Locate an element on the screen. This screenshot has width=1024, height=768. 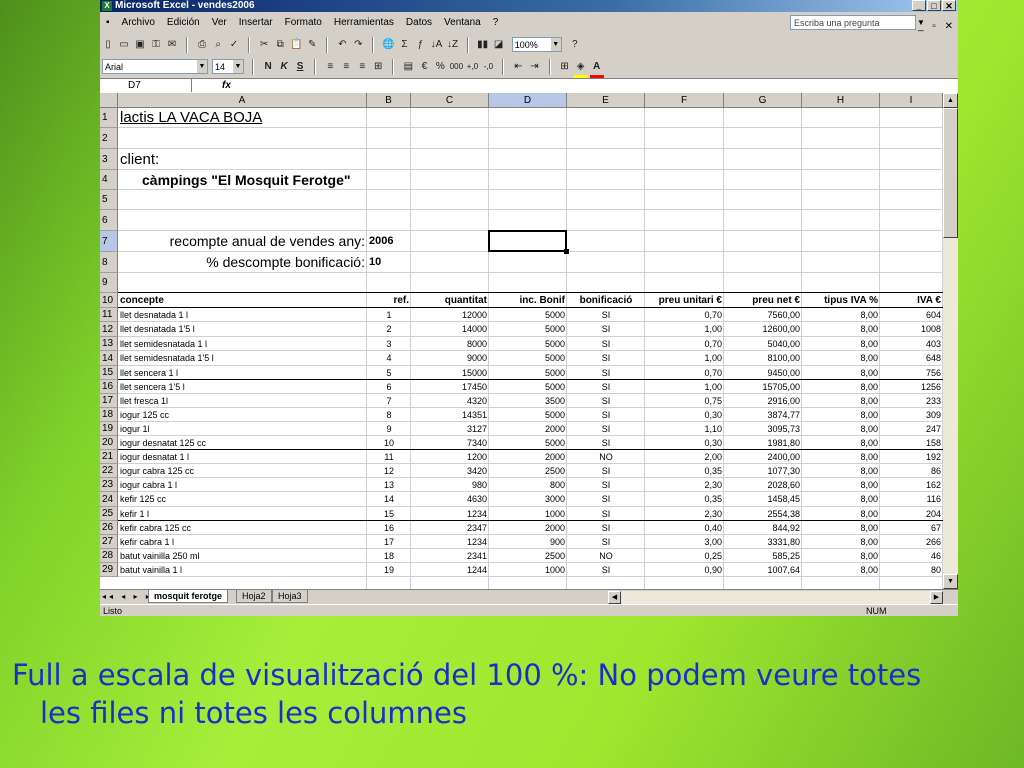
decrease-decimal-icon: -,0 is located at coordinates (488, 67).